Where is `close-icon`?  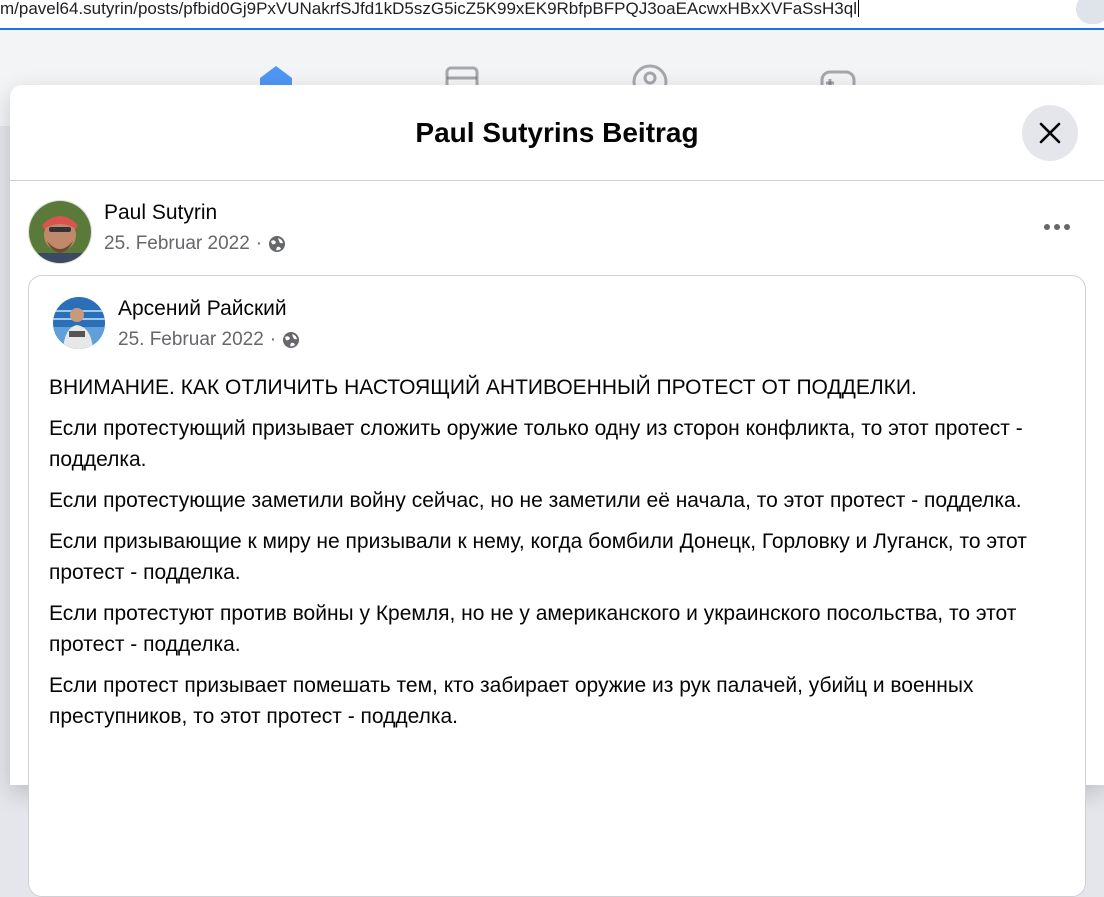 close-icon is located at coordinates (1050, 133).